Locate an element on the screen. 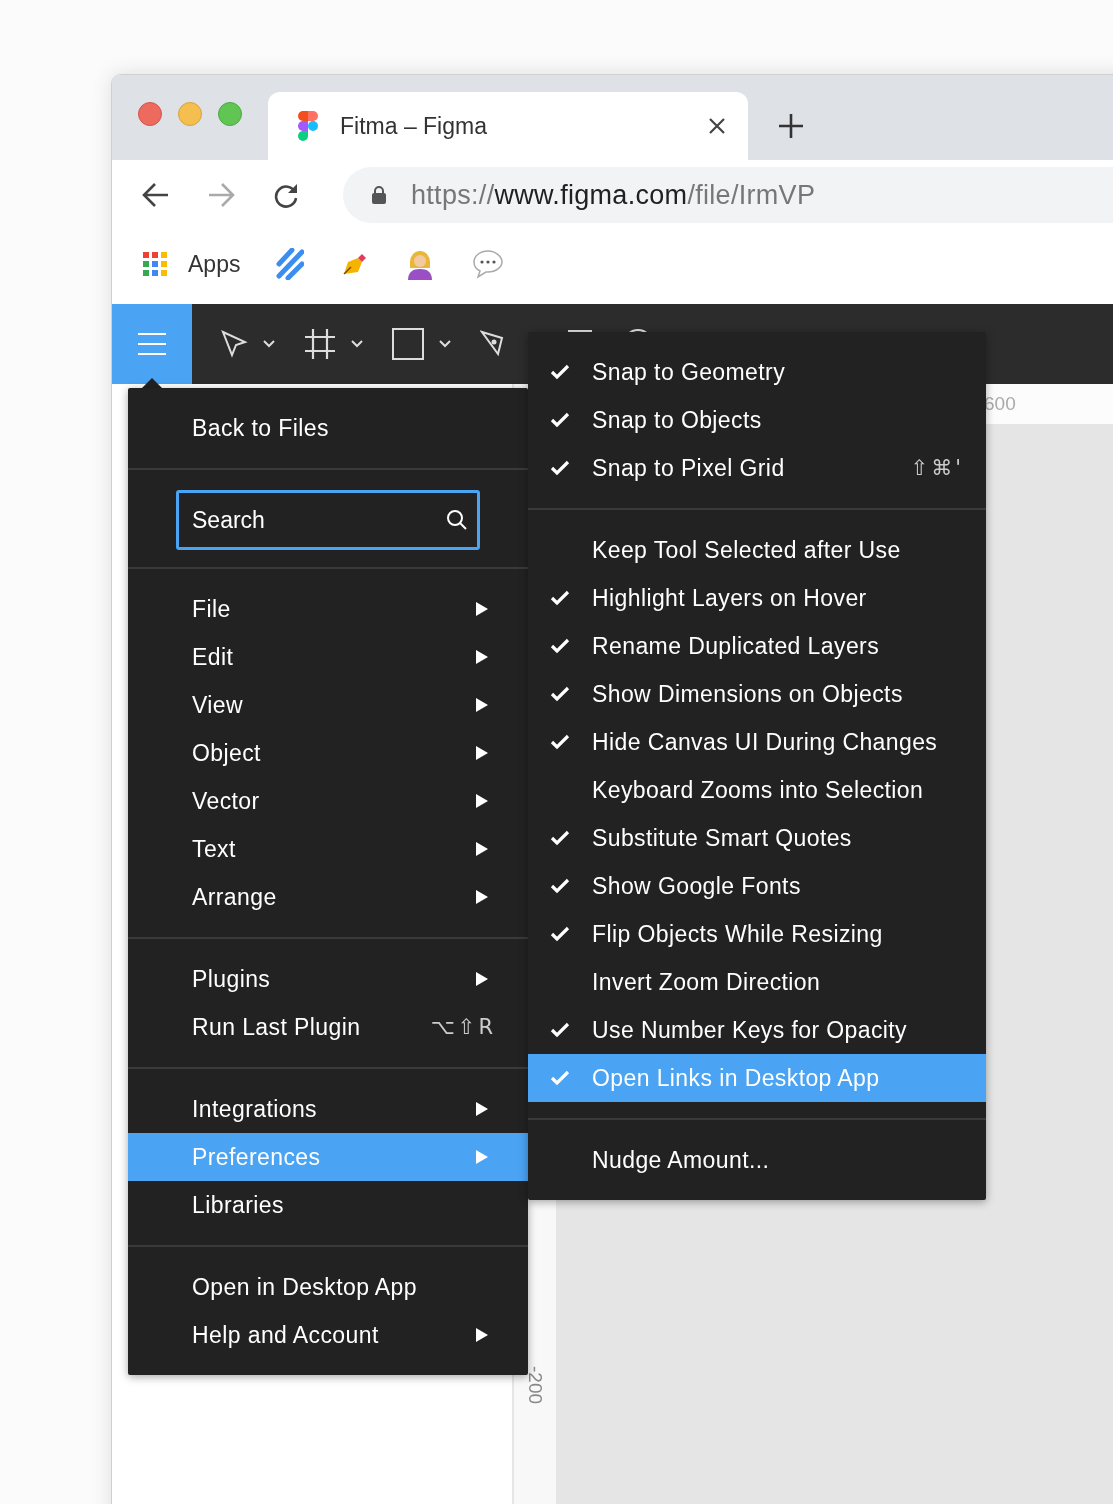 This screenshot has width=1113, height=1504. menu-item: Flip Objects While Resizing is located at coordinates (757, 934).